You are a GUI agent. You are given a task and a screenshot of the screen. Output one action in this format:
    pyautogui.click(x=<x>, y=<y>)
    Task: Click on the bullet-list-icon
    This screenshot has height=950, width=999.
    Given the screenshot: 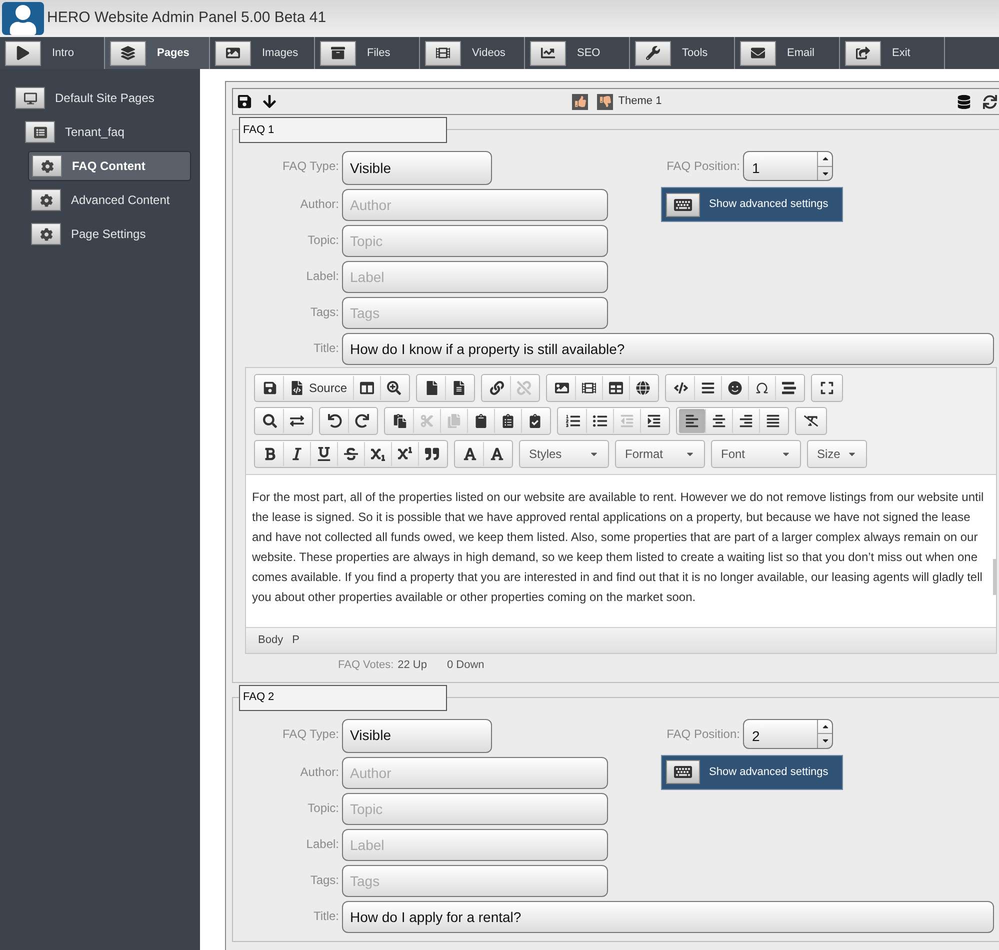 What is the action you would take?
    pyautogui.click(x=600, y=421)
    